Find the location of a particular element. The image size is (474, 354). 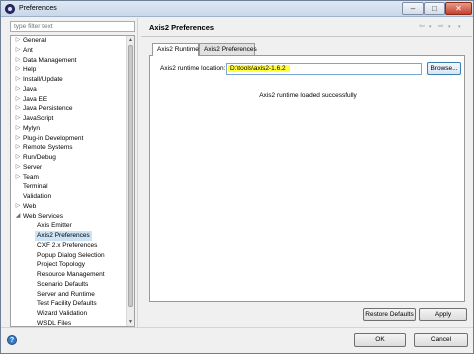

tree-item-label: Validation is located at coordinates (37, 196).